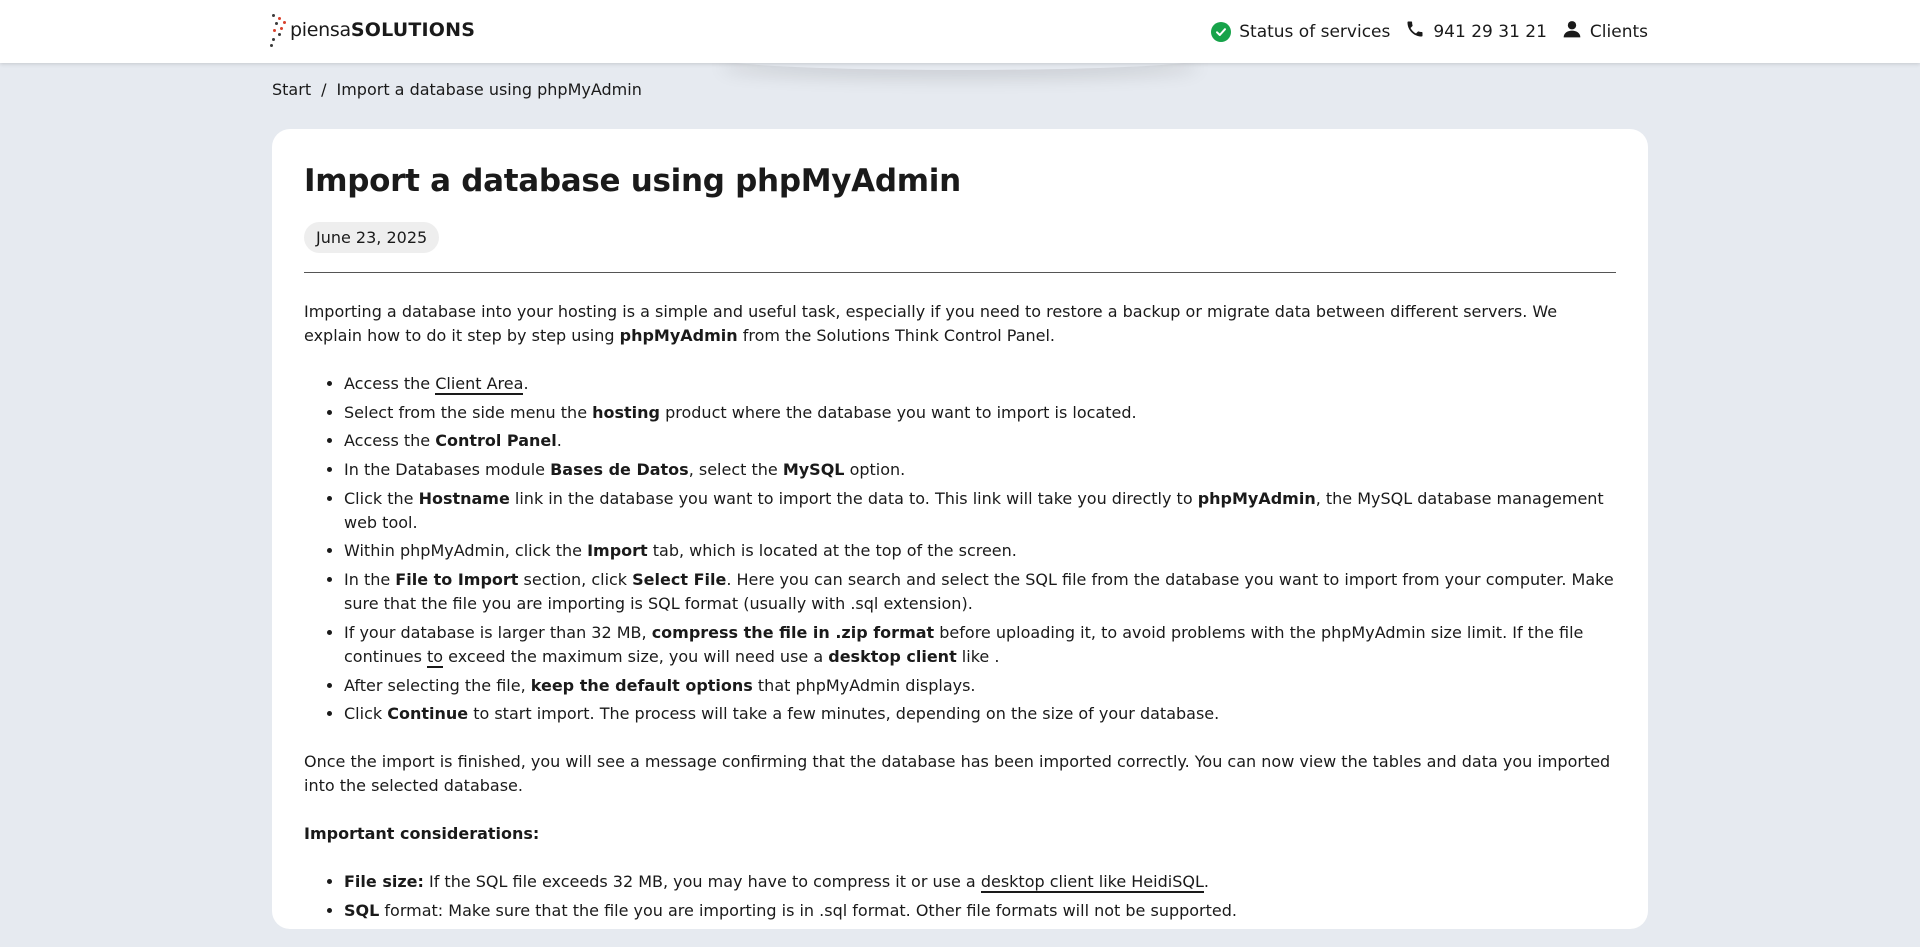 This screenshot has width=1920, height=947. I want to click on header-nav: Status of services 941 29 31 21 Clients, so click(1429, 31).